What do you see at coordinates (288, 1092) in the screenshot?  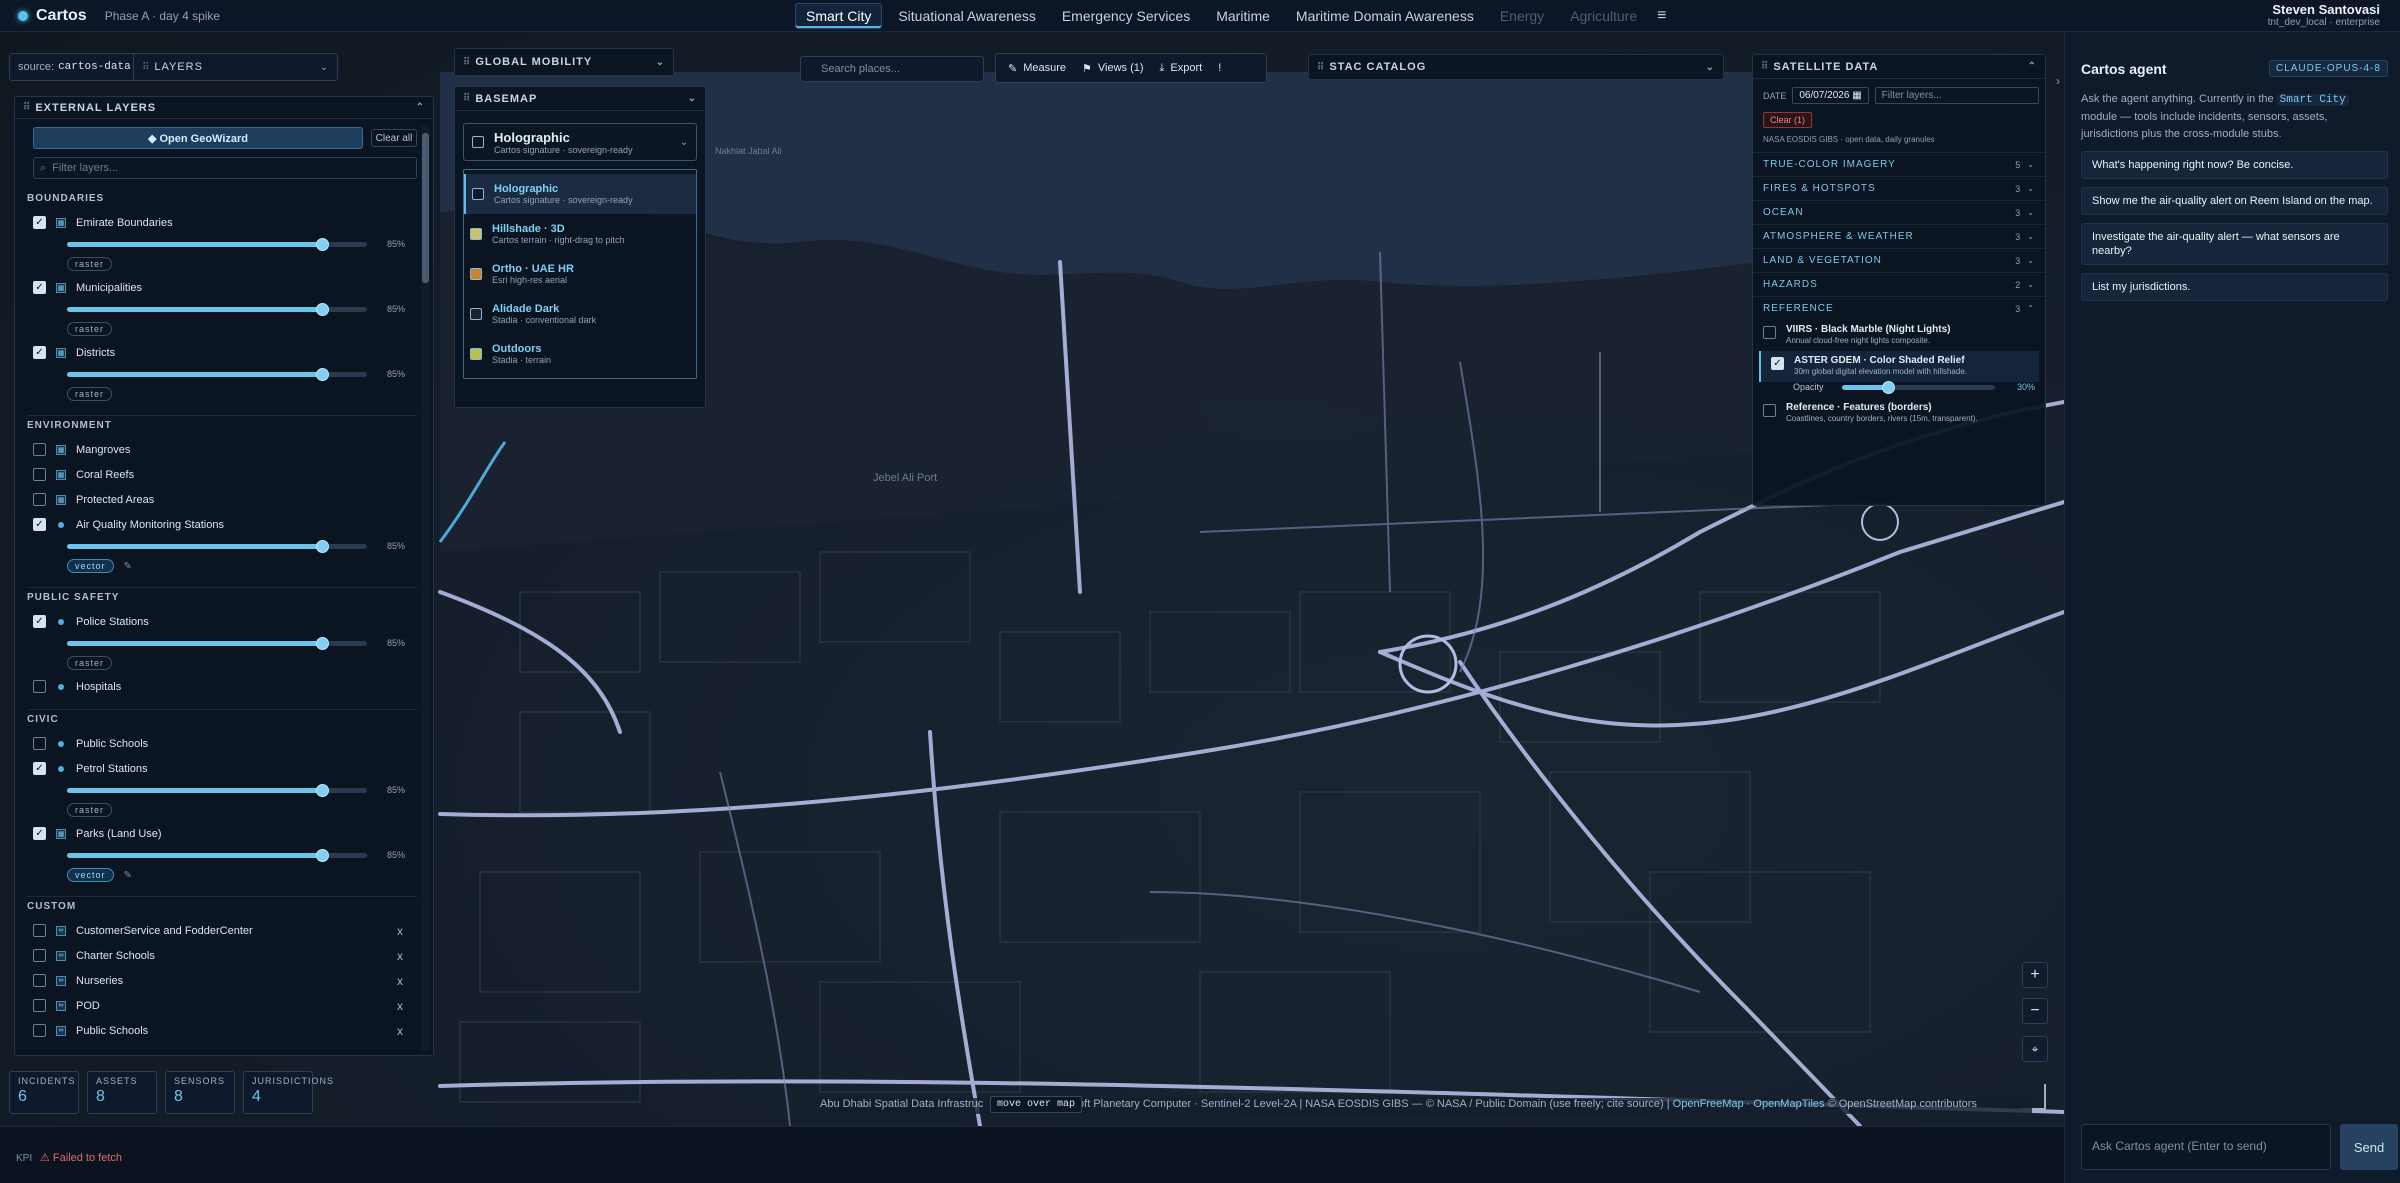 I see `kpi-card: JURISDICTIONS 4` at bounding box center [288, 1092].